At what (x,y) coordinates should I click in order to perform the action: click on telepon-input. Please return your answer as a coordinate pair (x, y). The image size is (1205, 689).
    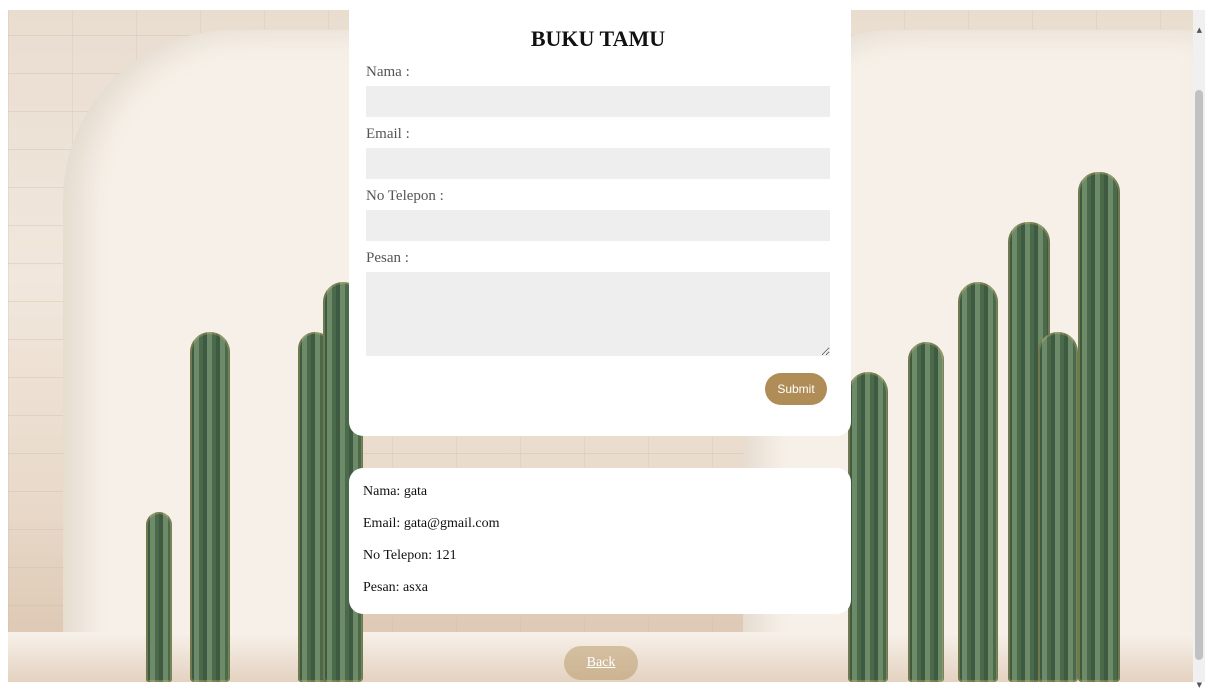
    Looking at the image, I should click on (598, 225).